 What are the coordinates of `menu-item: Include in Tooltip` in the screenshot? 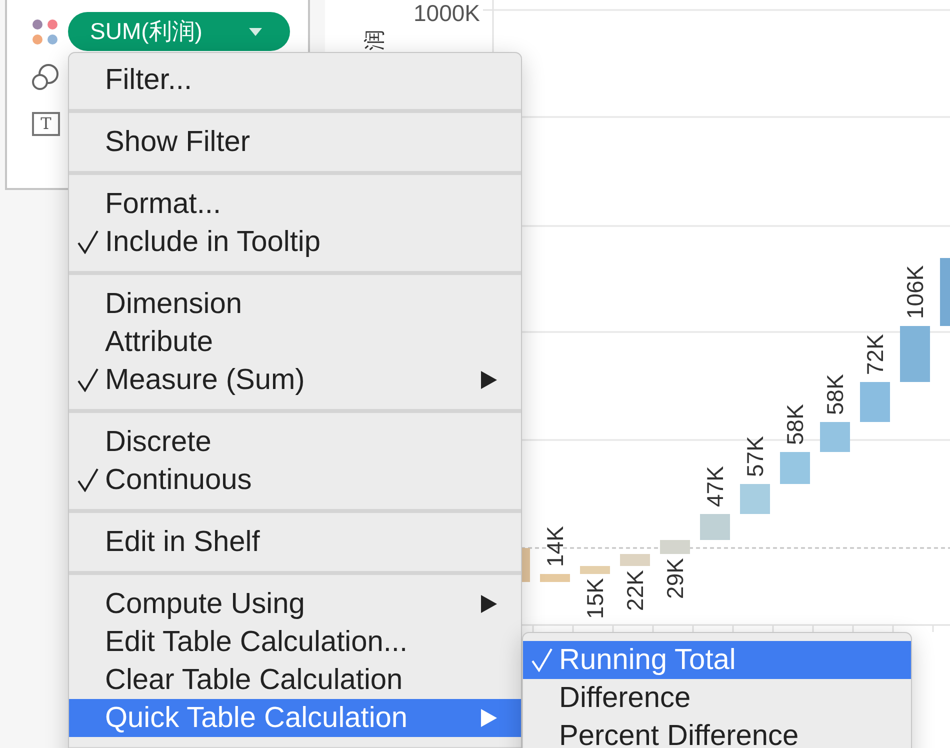 It's located at (295, 242).